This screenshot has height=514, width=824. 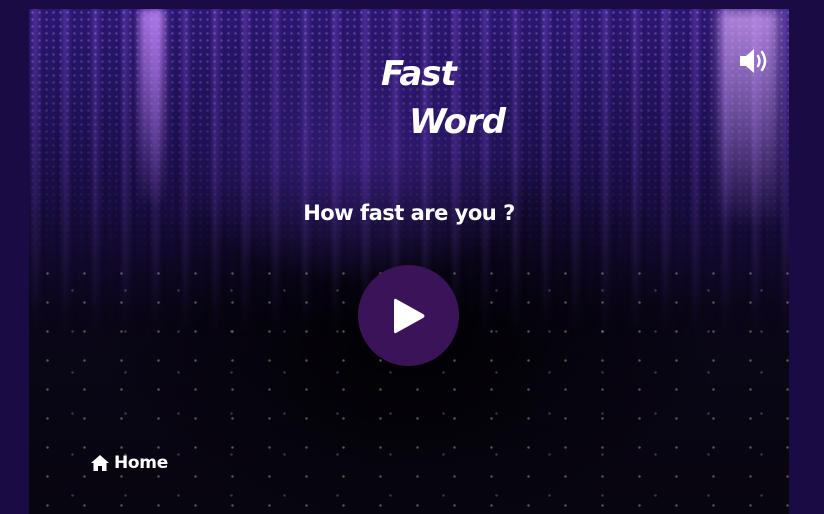 What do you see at coordinates (141, 463) in the screenshot?
I see `home-label: Home` at bounding box center [141, 463].